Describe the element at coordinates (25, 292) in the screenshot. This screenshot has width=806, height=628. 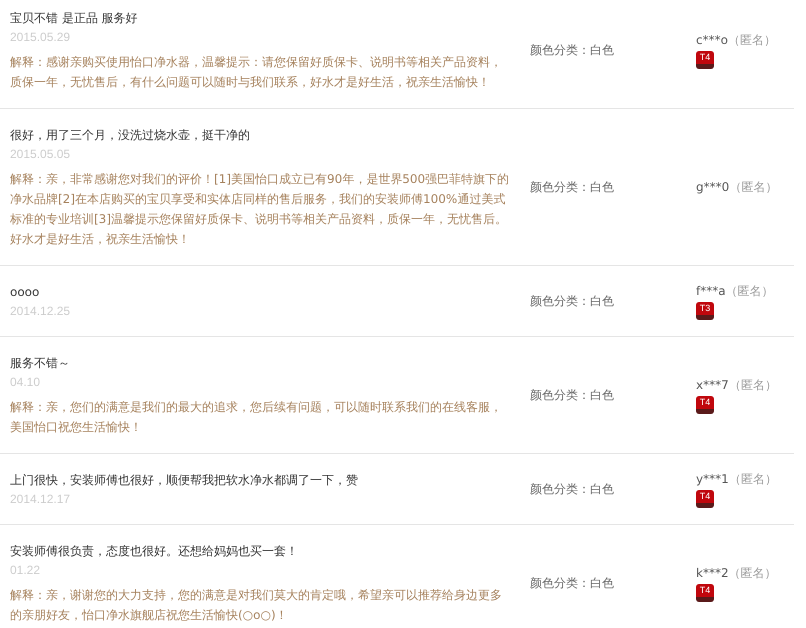
I see `review-text: oooo` at that location.